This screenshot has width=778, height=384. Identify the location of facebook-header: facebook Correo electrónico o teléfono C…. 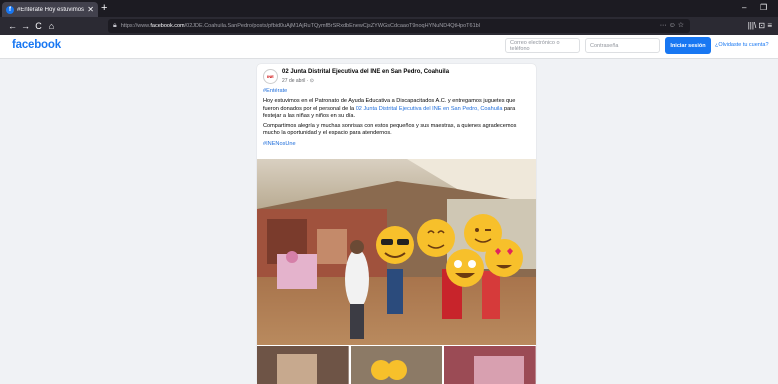
(389, 47).